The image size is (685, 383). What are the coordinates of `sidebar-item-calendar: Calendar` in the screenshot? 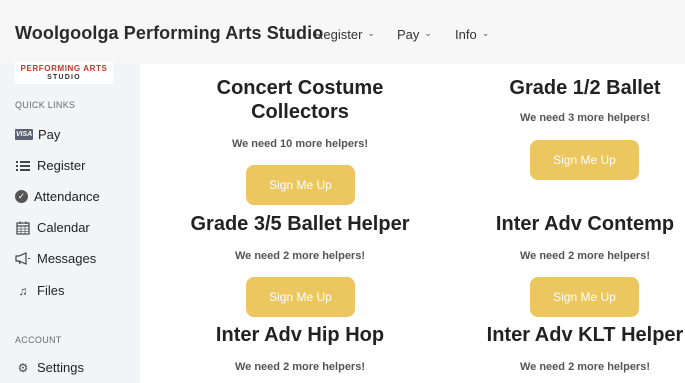 It's located at (52, 227).